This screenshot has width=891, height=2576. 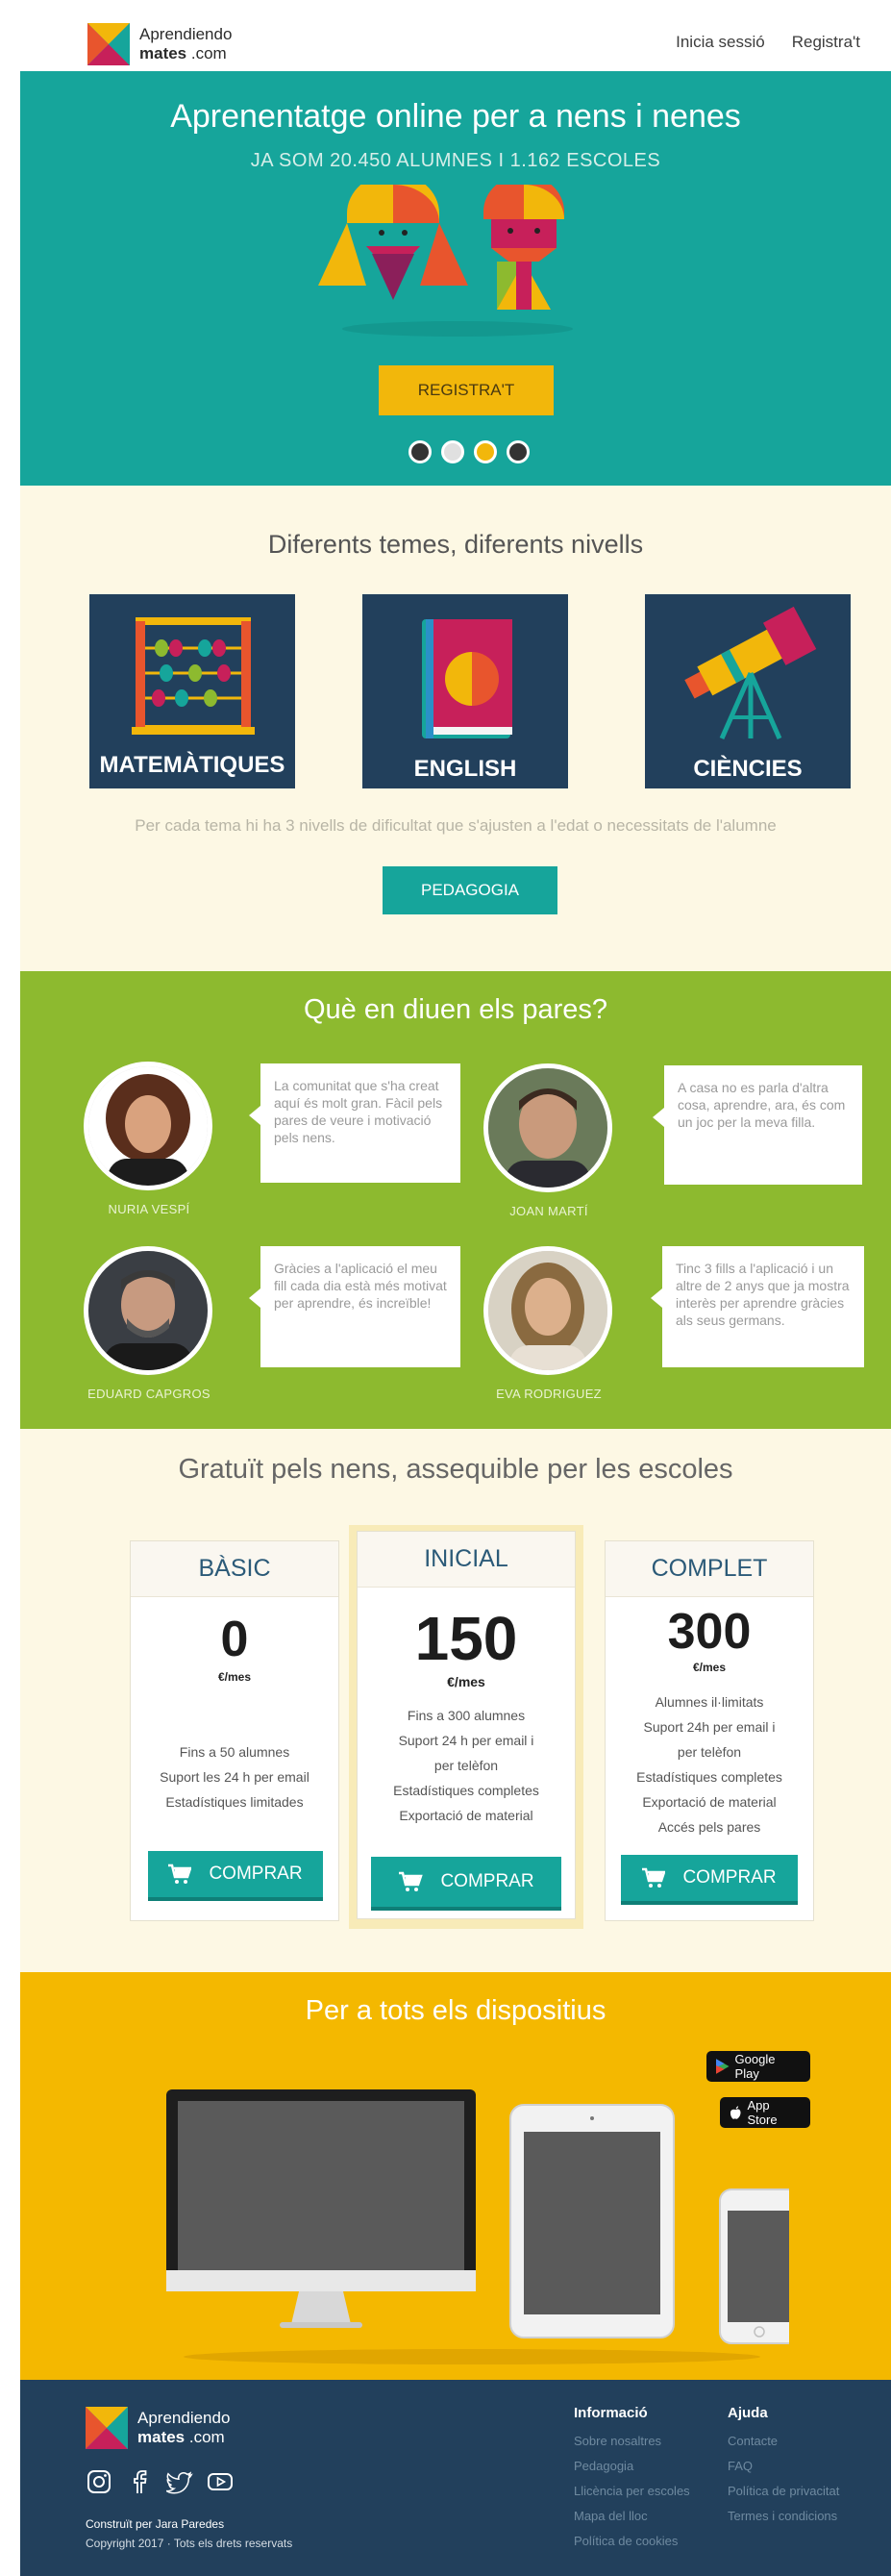 I want to click on plan-feature: per telèfon, so click(x=710, y=1752).